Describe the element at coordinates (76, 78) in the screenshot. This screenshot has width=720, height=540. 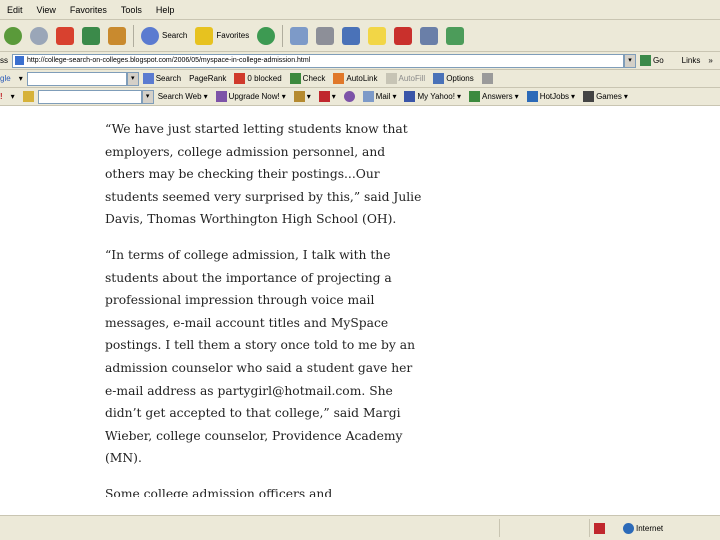
I see `google-search-input` at that location.